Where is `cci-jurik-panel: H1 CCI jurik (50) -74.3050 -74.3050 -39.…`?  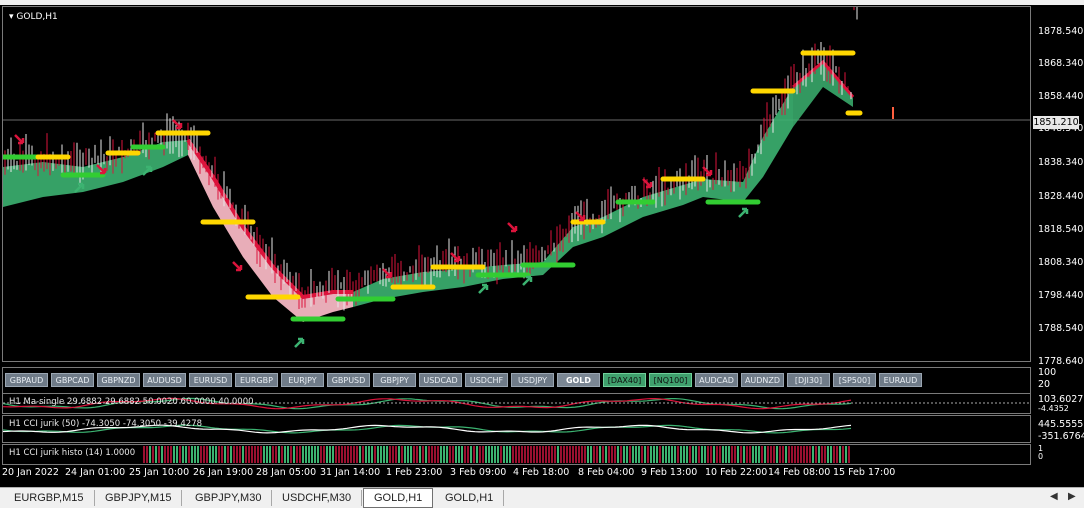 cci-jurik-panel: H1 CCI jurik (50) -74.3050 -74.3050 -39.… is located at coordinates (516, 429).